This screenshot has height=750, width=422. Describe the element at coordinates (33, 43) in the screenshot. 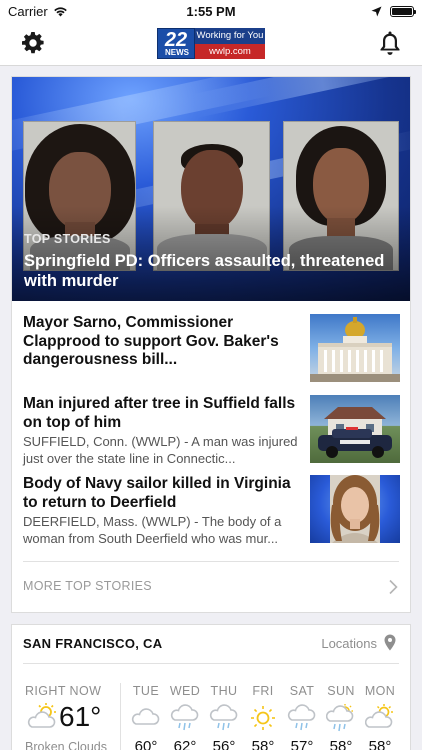

I see `gear-icon` at that location.